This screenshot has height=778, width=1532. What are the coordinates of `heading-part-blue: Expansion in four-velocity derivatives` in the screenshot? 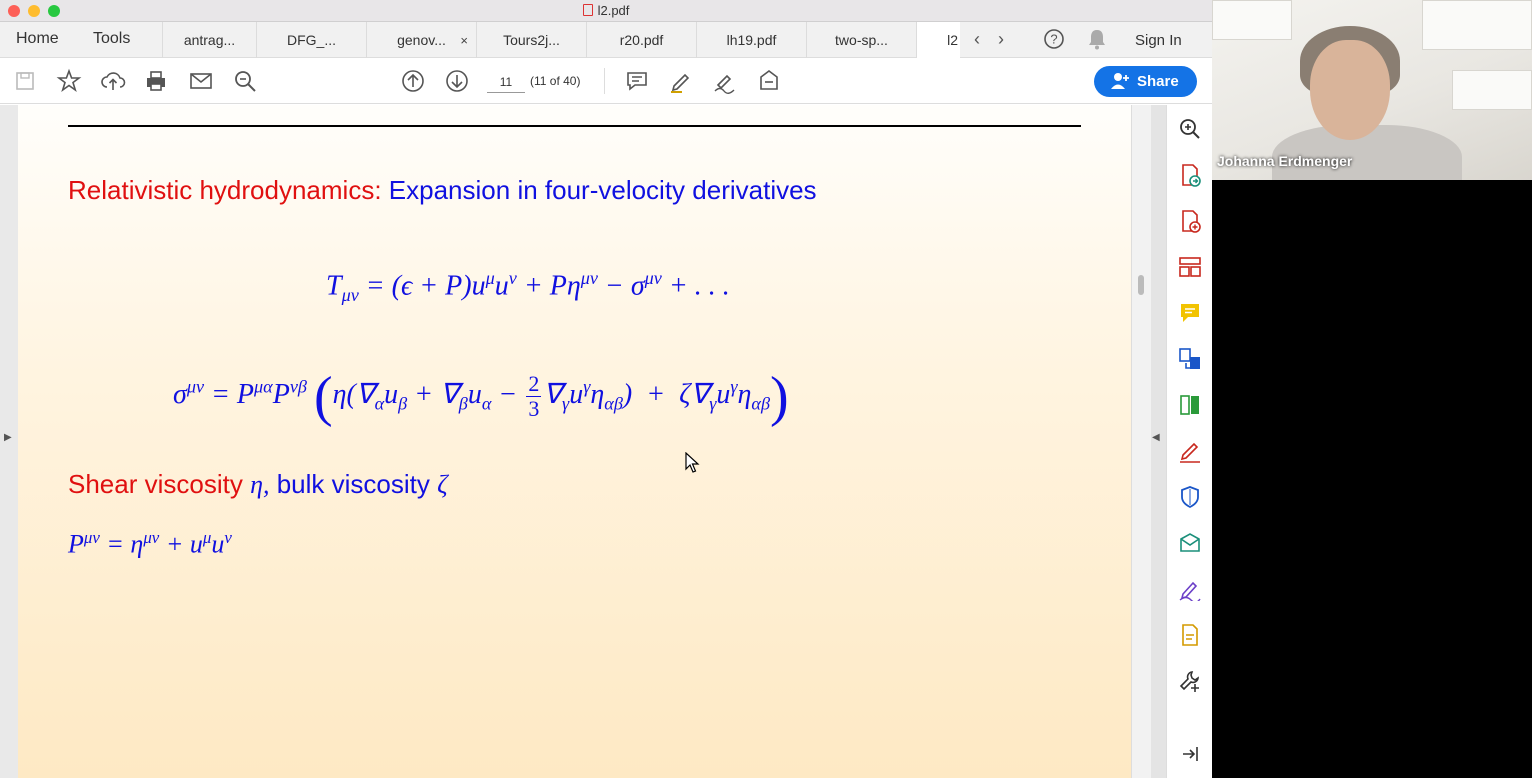 It's located at (602, 190).